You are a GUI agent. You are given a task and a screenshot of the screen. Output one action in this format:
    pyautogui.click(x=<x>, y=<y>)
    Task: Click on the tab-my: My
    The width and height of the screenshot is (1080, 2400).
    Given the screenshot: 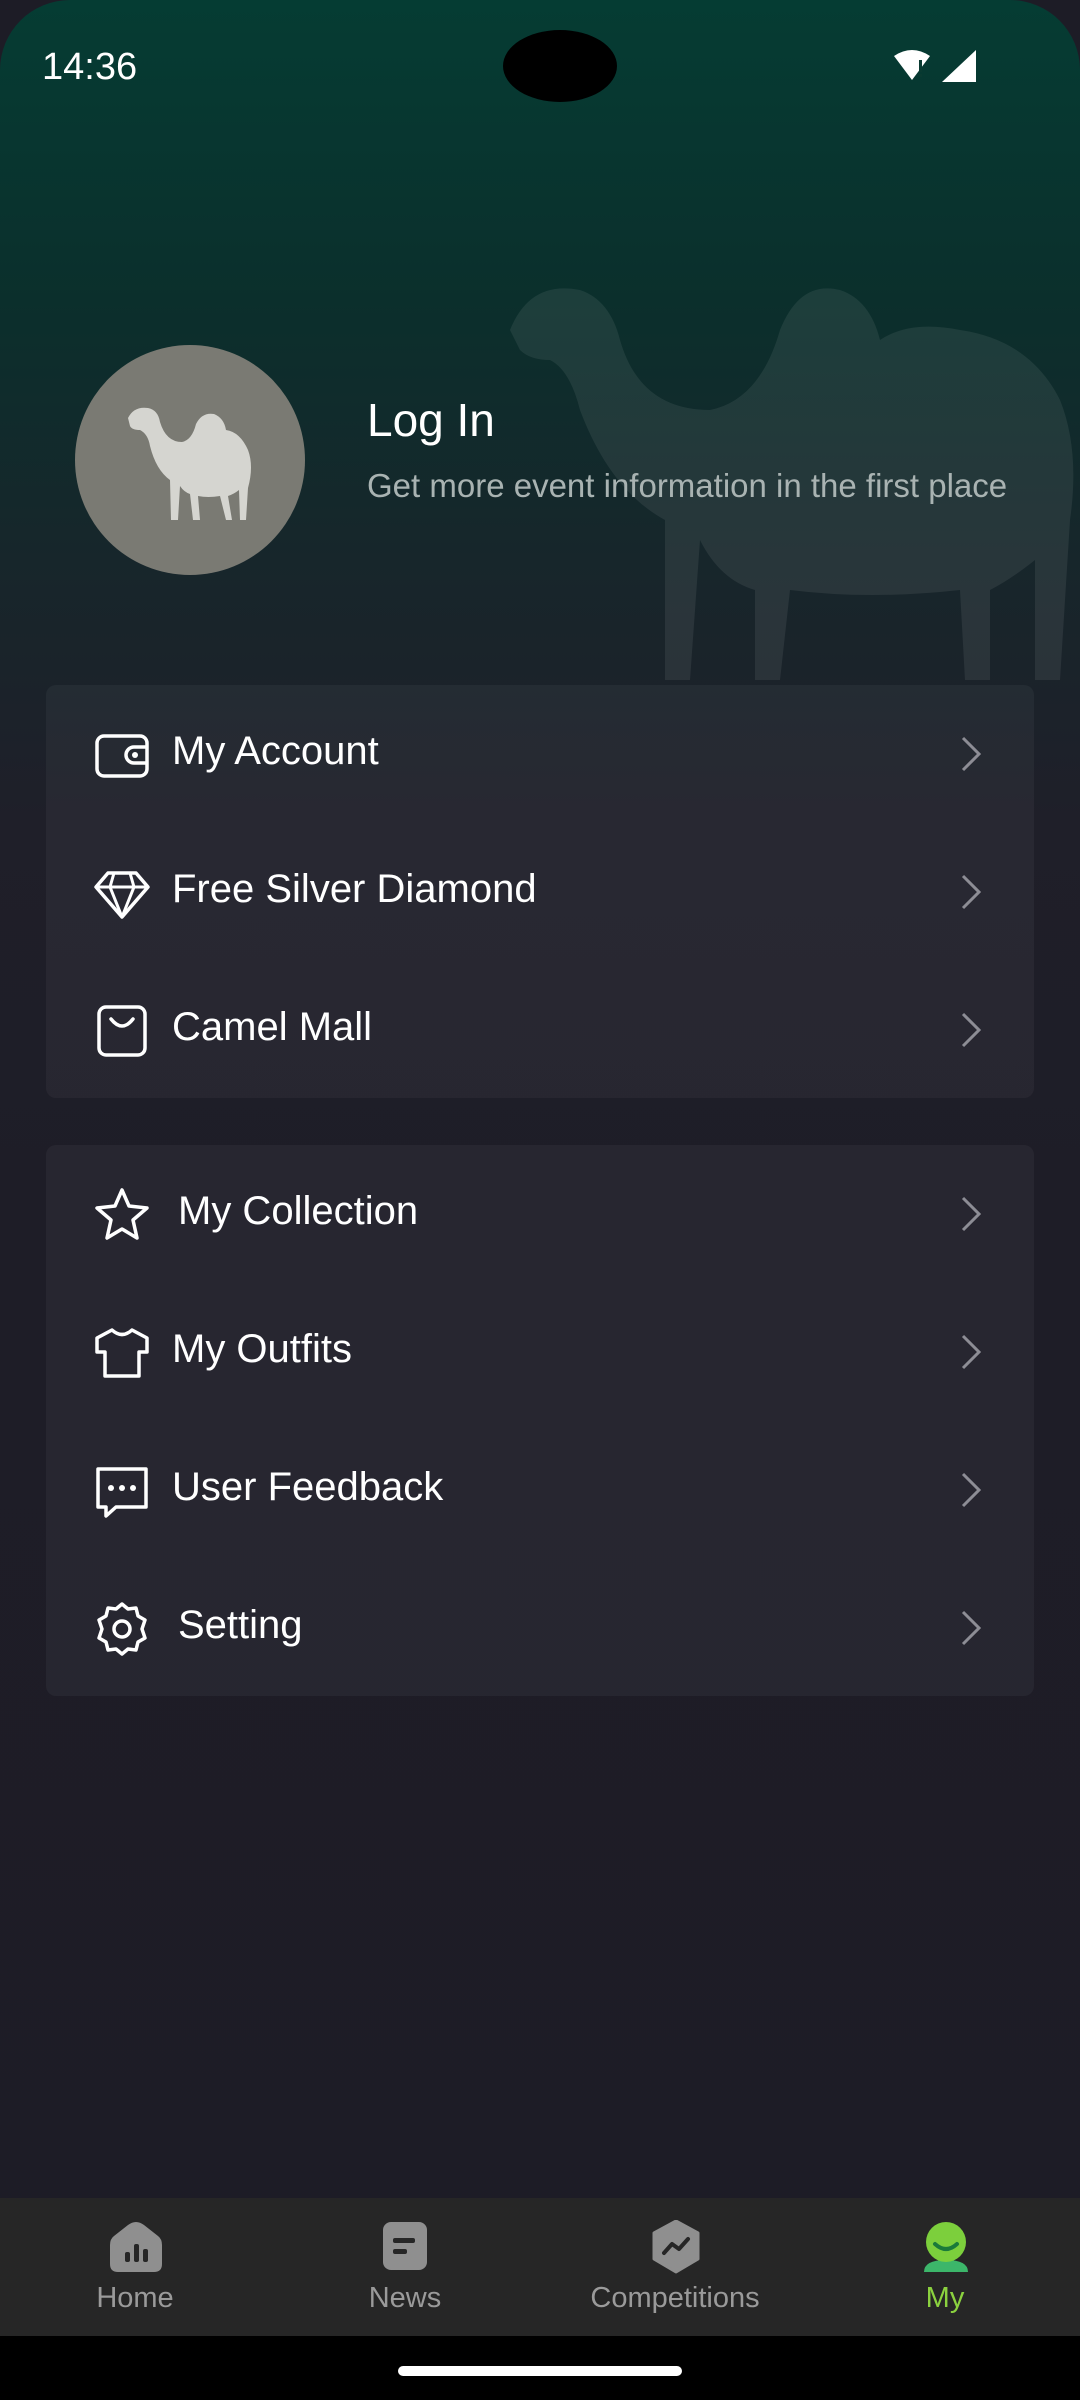 What is the action you would take?
    pyautogui.click(x=945, y=2267)
    